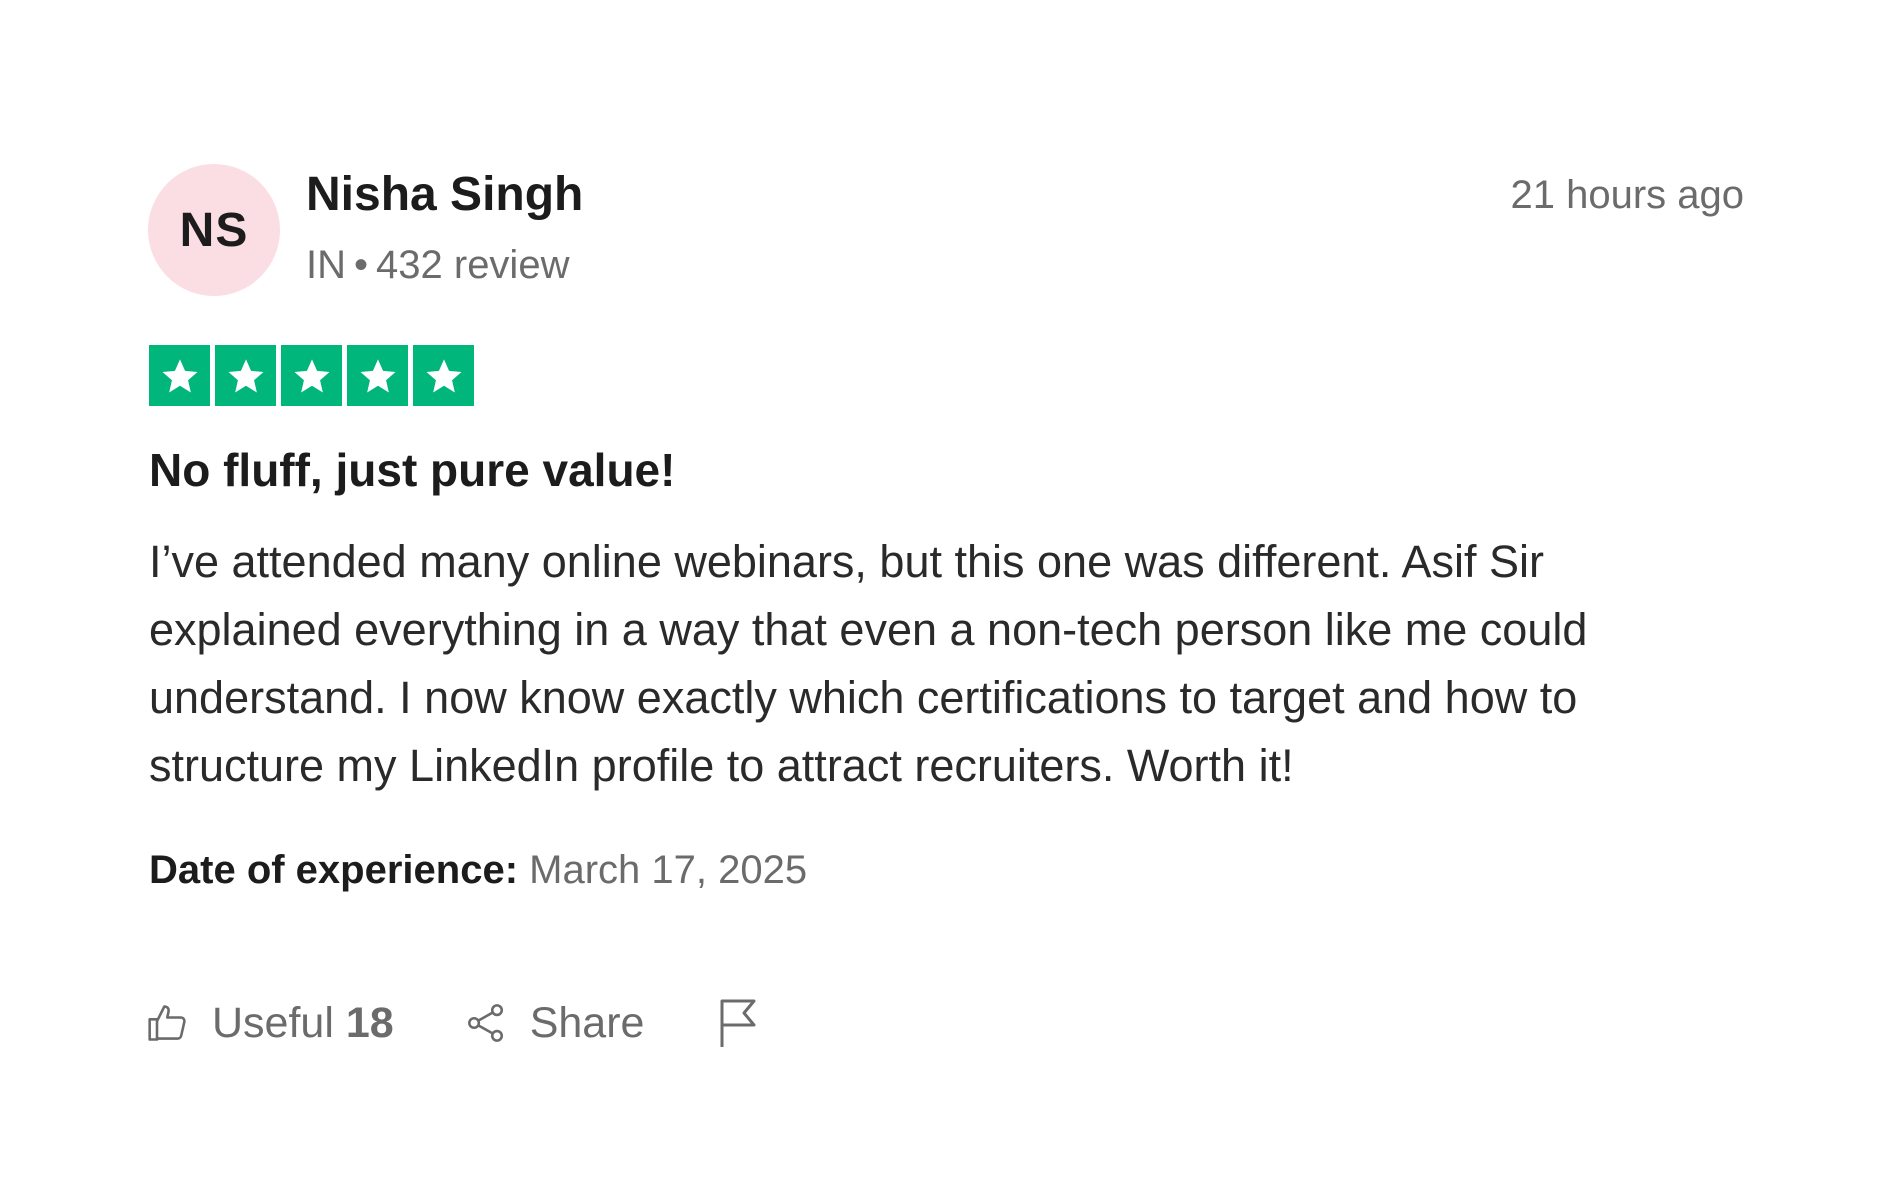  What do you see at coordinates (369, 1022) in the screenshot?
I see `useful-count: 18` at bounding box center [369, 1022].